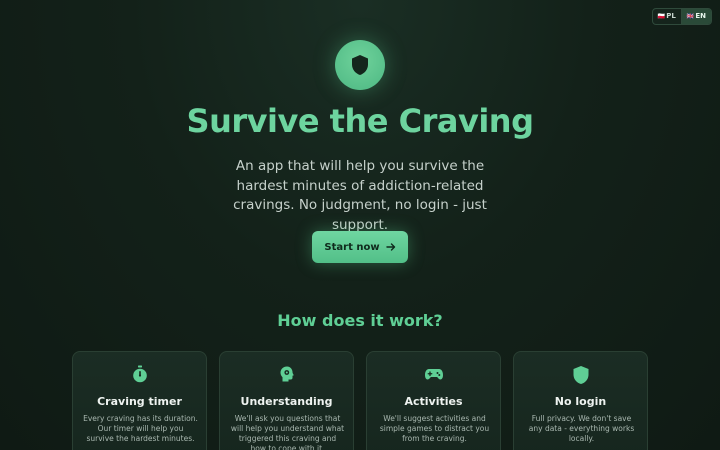 This screenshot has height=450, width=720. What do you see at coordinates (139, 374) in the screenshot?
I see `stopwatch-icon` at bounding box center [139, 374].